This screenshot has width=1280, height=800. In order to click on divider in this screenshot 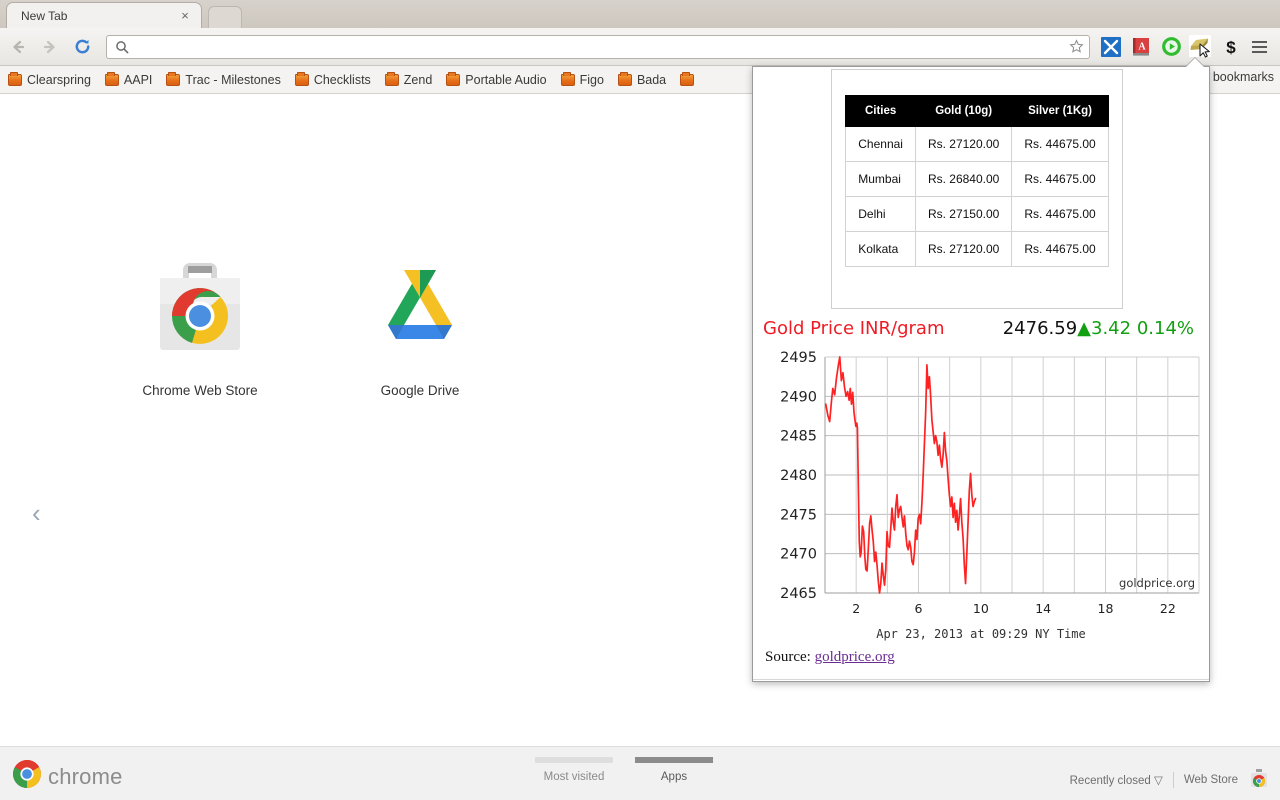, I will do `click(981, 679)`.